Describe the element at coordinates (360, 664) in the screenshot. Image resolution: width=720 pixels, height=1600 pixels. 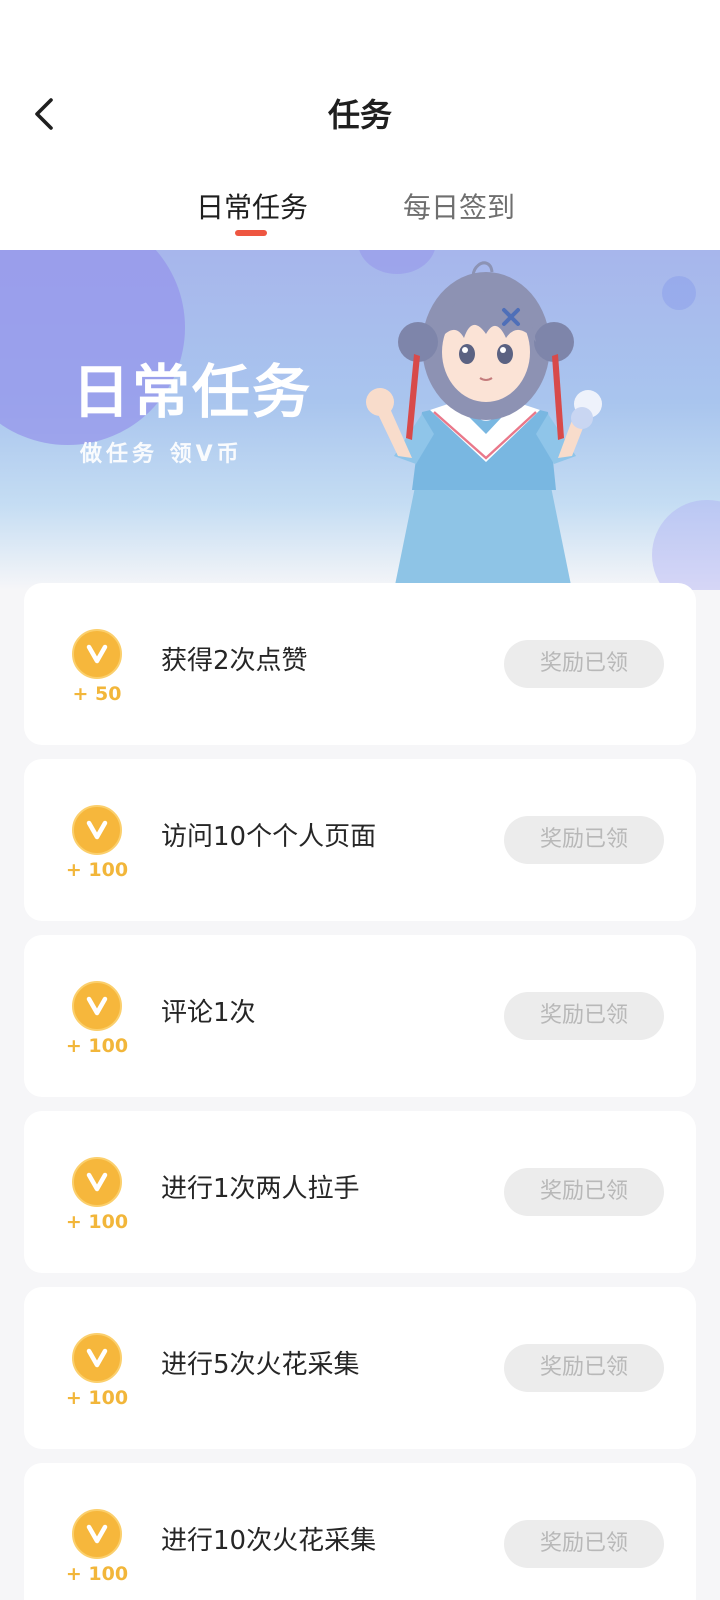
I see `task-card: + 50 获得2次点赞 奖励已领` at that location.